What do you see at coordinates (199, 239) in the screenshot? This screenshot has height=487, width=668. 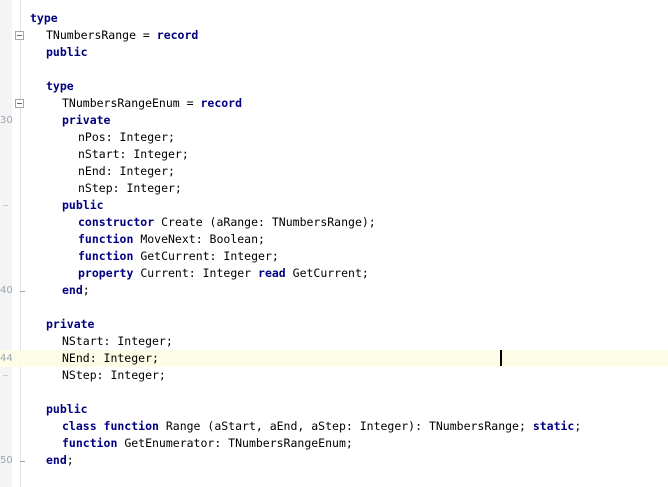 I see `identifier-token: MoveNext: Boolean;` at bounding box center [199, 239].